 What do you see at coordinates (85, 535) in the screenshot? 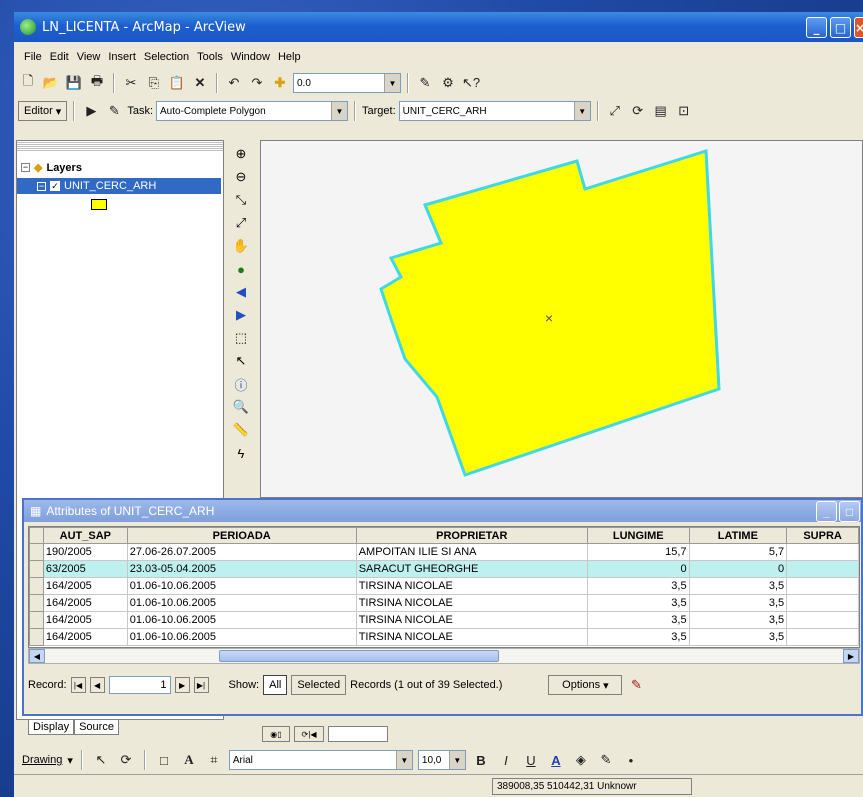
I see `column-header-aut-sap: AUT_SAP` at bounding box center [85, 535].